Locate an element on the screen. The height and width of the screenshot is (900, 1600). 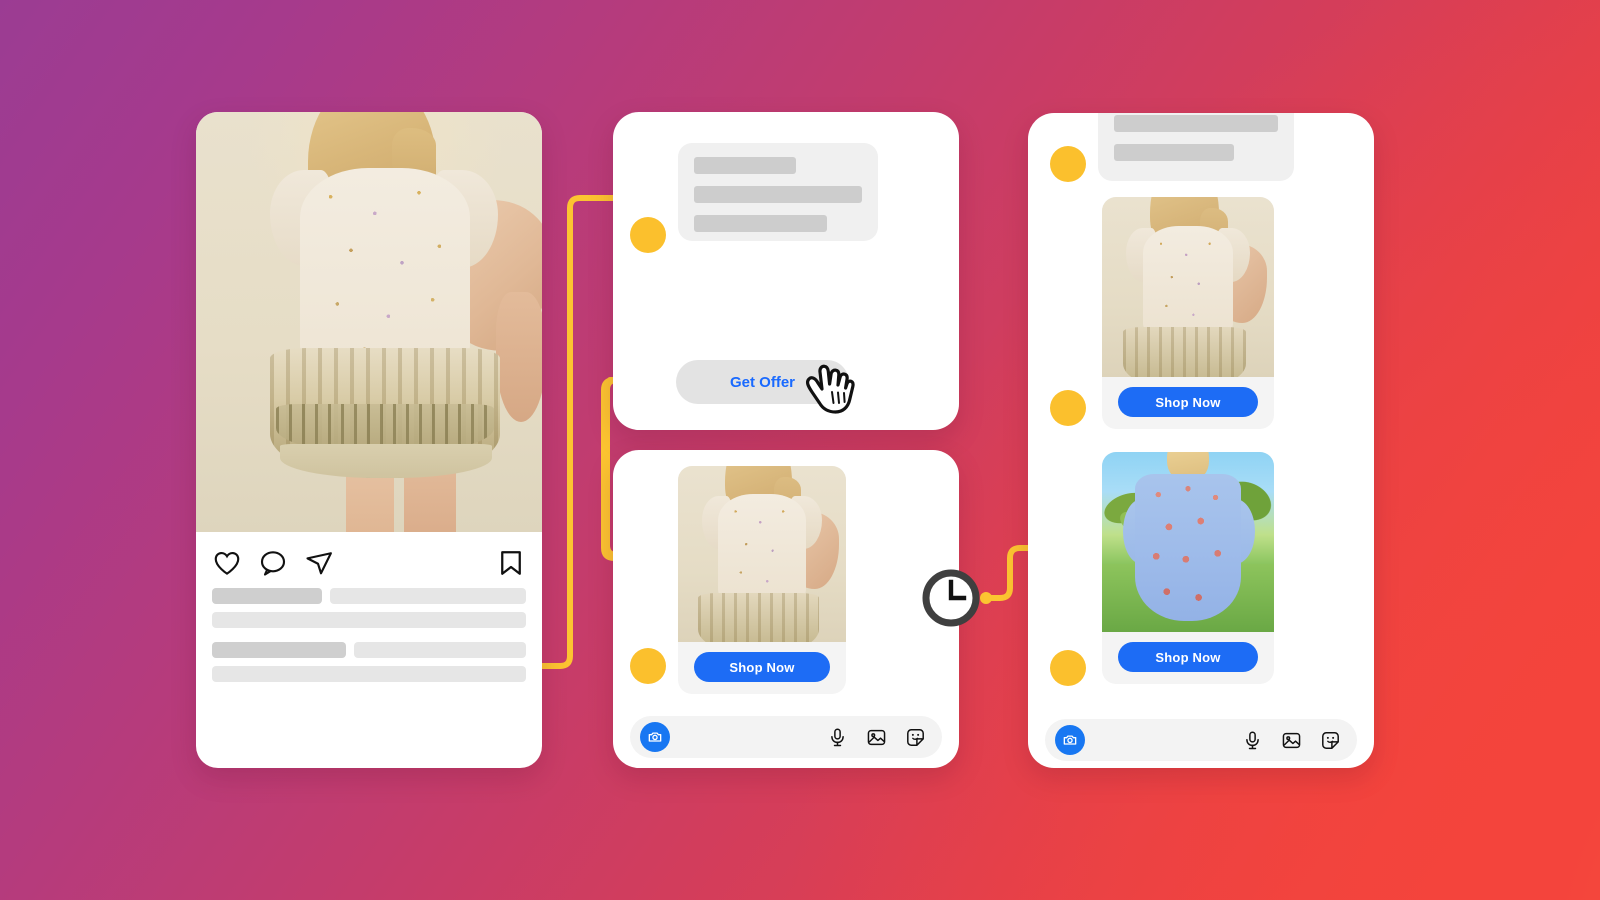
chat-card-product: Shop Now is located at coordinates (786, 609).